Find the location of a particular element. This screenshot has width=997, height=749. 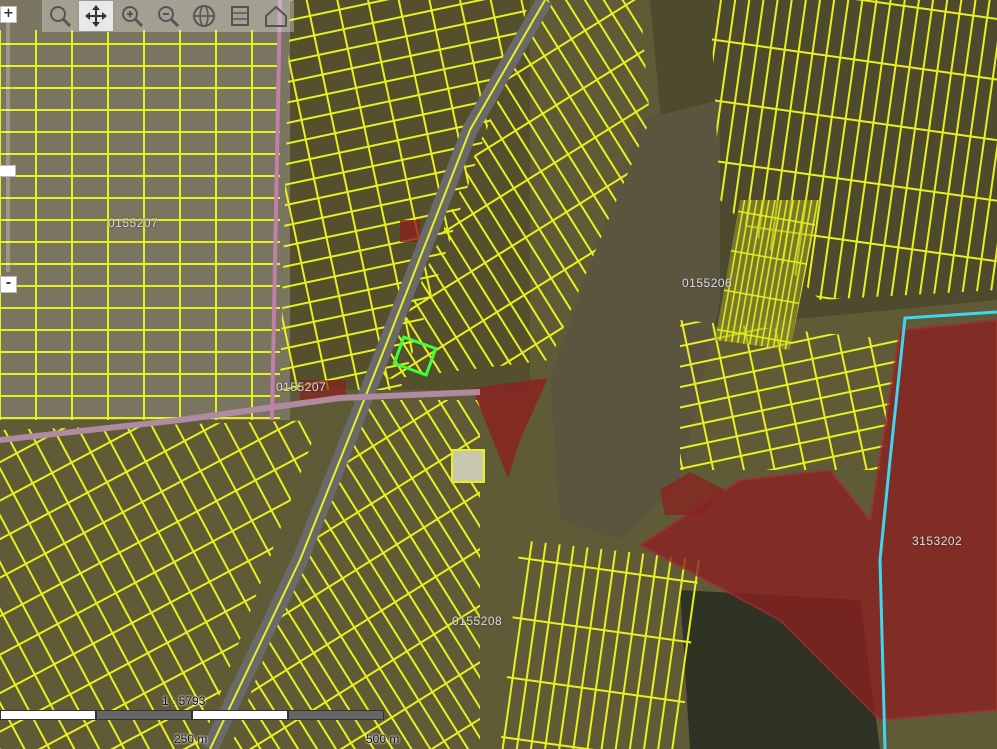

scale-bar is located at coordinates (192, 715).